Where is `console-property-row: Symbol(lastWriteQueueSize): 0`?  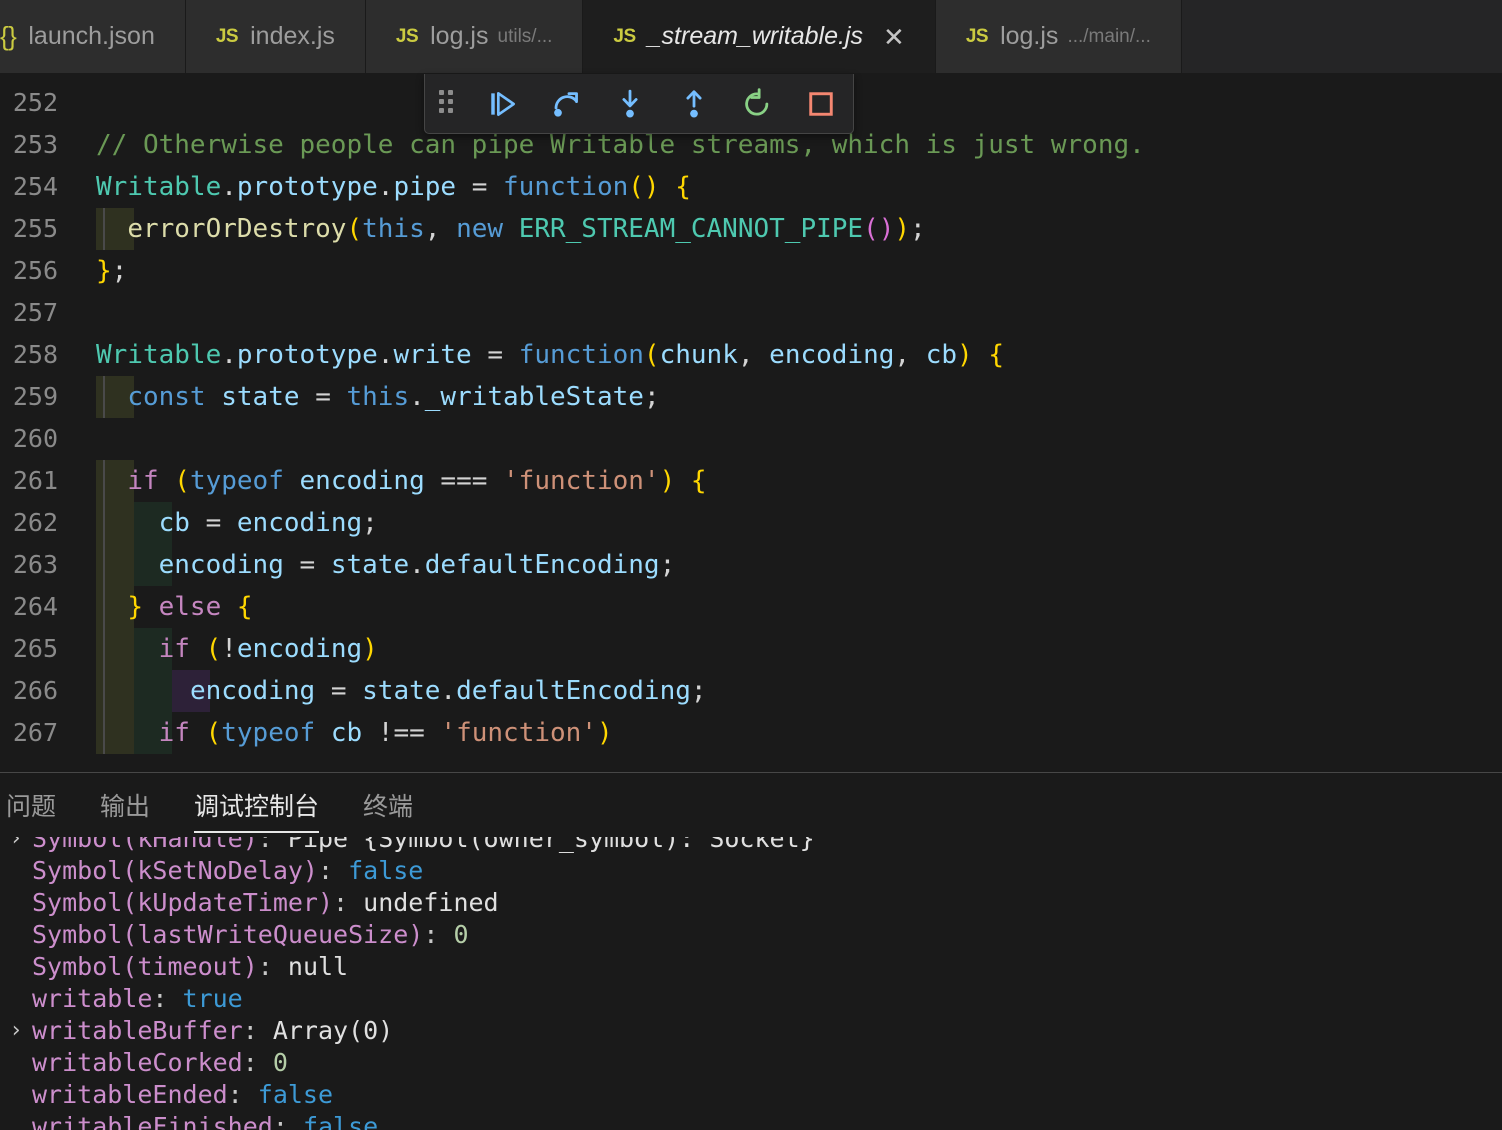 console-property-row: Symbol(lastWriteQueueSize): 0 is located at coordinates (751, 935).